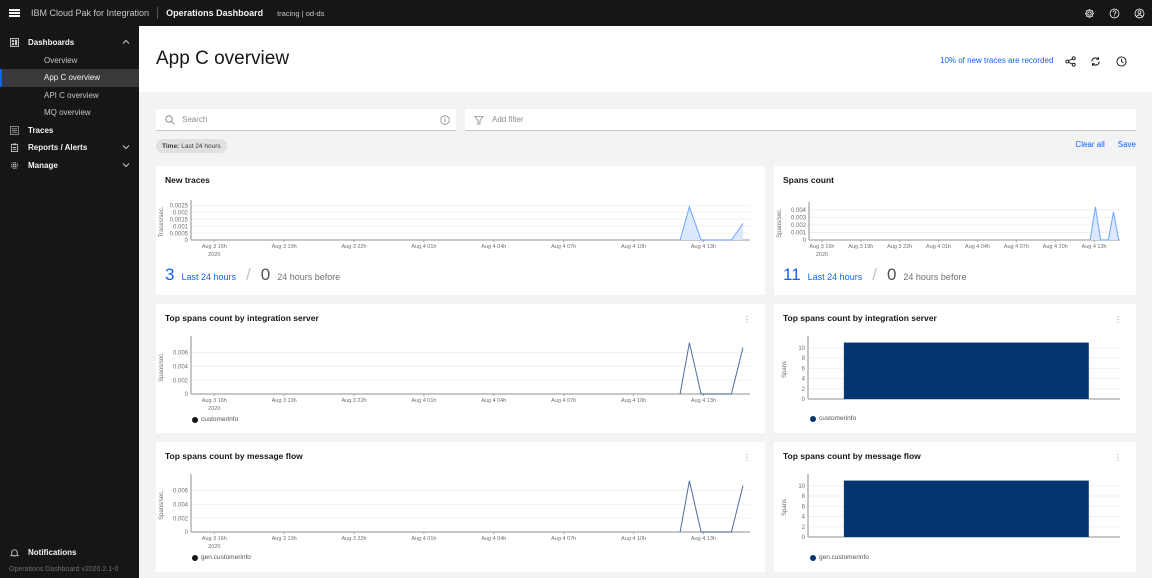 The height and width of the screenshot is (578, 1152). I want to click on sidebar-item-label: Manage, so click(43, 165).